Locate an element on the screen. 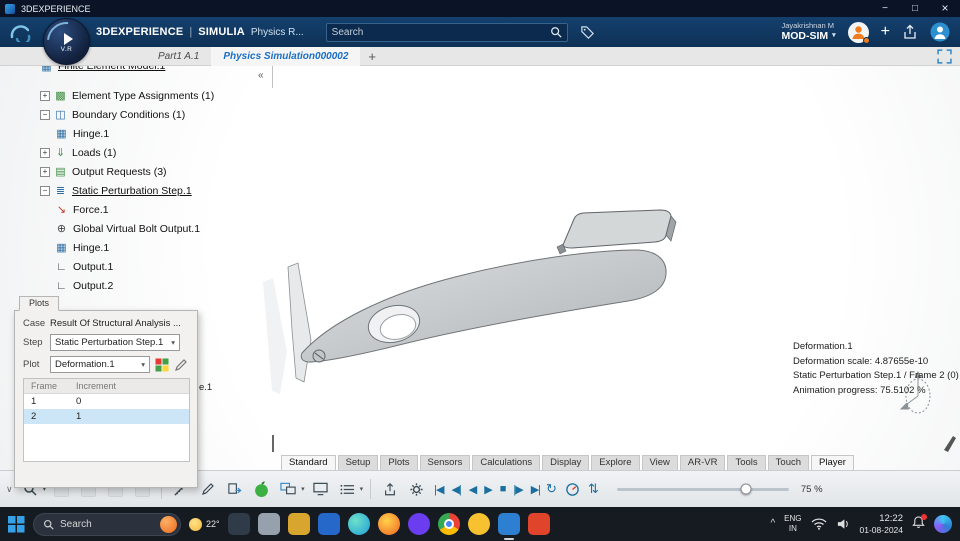 The height and width of the screenshot is (541, 960). taskbar-search: Search is located at coordinates (107, 524).